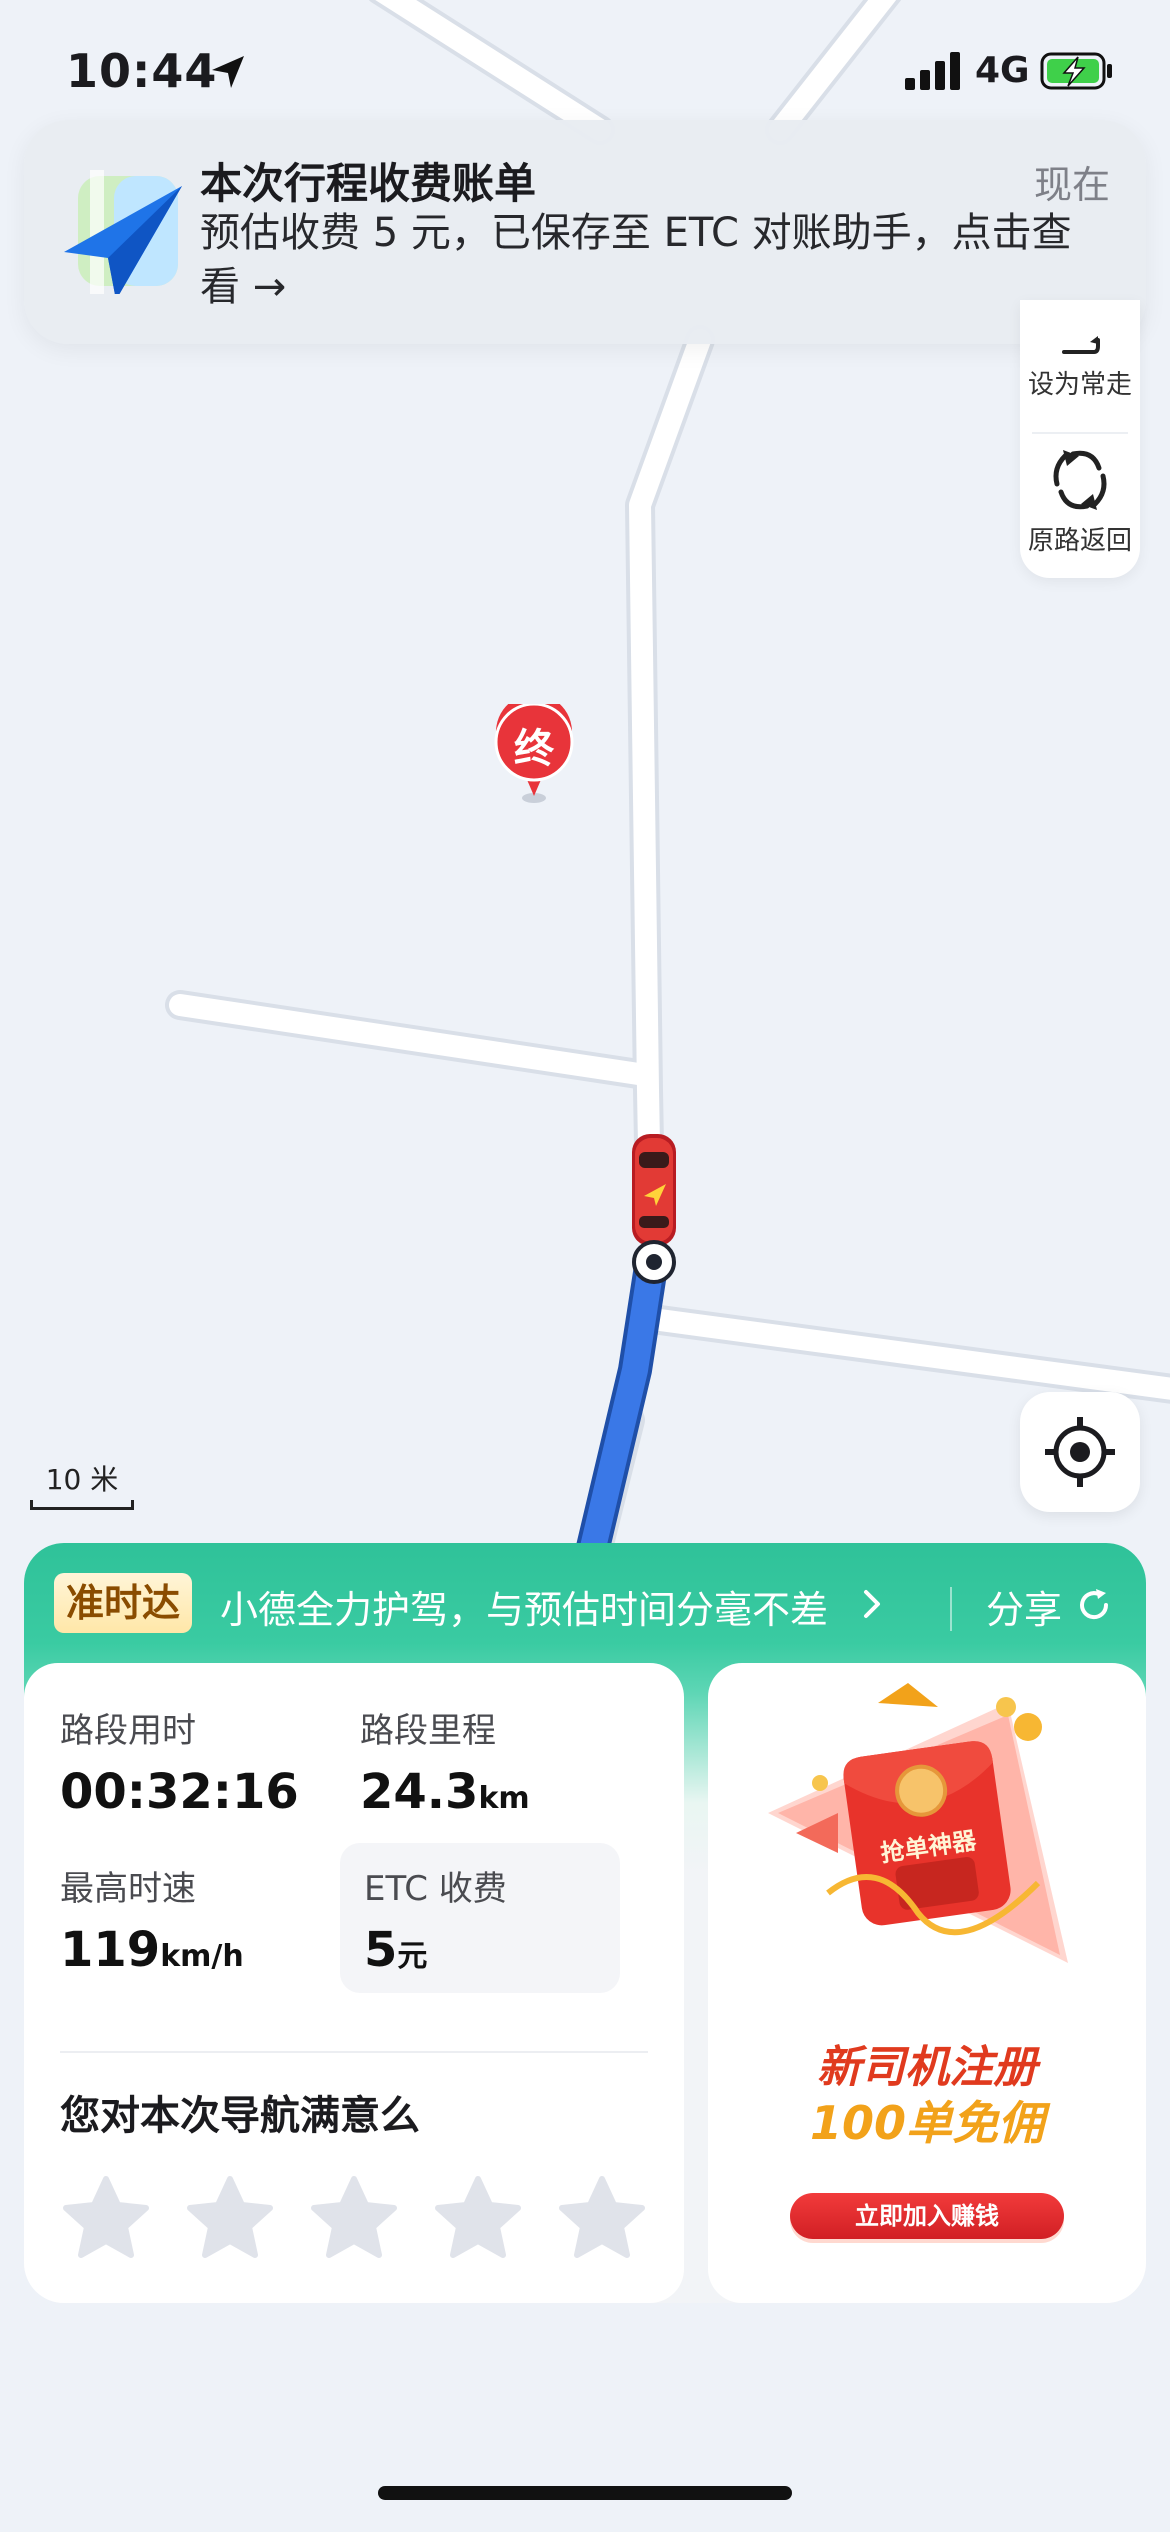 This screenshot has height=2532, width=1170. I want to click on locate-me-button, so click(1080, 1452).